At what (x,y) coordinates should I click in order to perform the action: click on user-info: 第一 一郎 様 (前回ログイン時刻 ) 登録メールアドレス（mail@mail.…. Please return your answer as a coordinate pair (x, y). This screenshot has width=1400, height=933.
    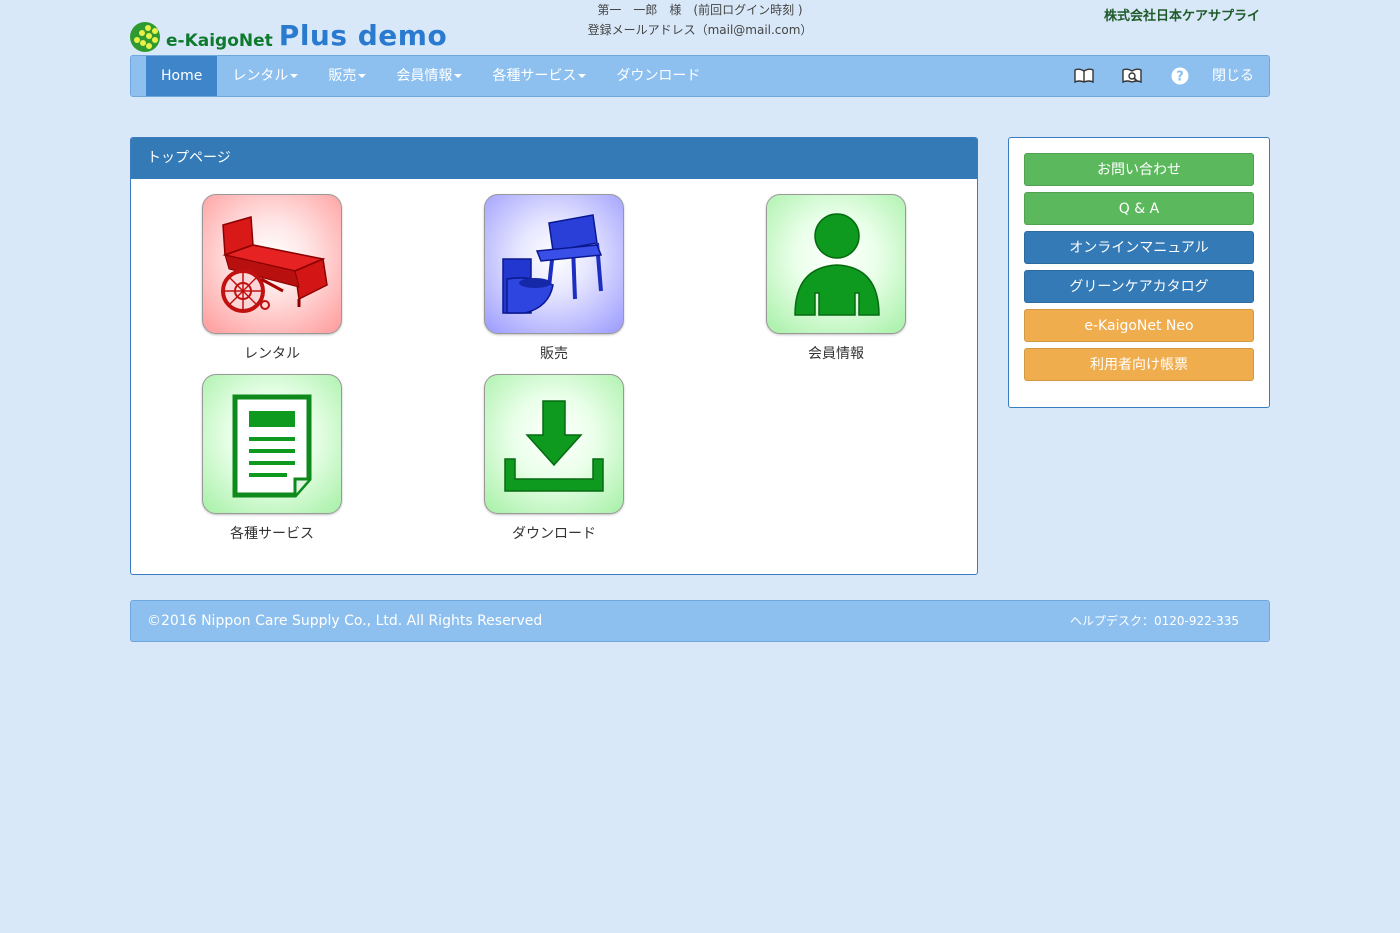
    Looking at the image, I should click on (700, 20).